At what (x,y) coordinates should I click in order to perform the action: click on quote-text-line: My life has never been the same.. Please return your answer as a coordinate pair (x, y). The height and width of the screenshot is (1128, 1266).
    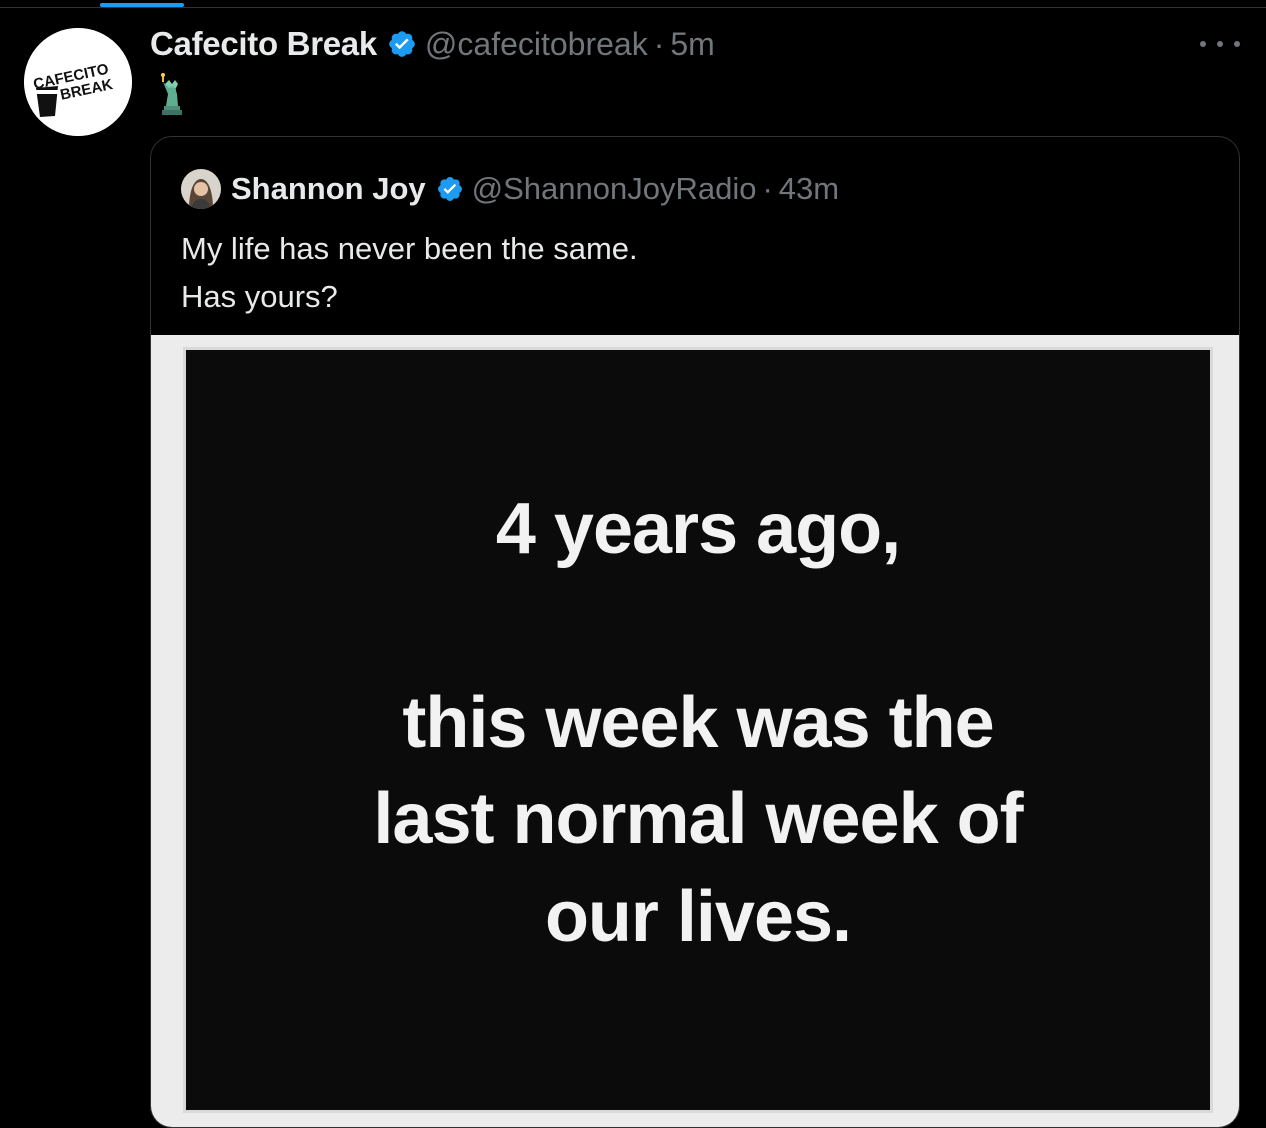
    Looking at the image, I should click on (409, 248).